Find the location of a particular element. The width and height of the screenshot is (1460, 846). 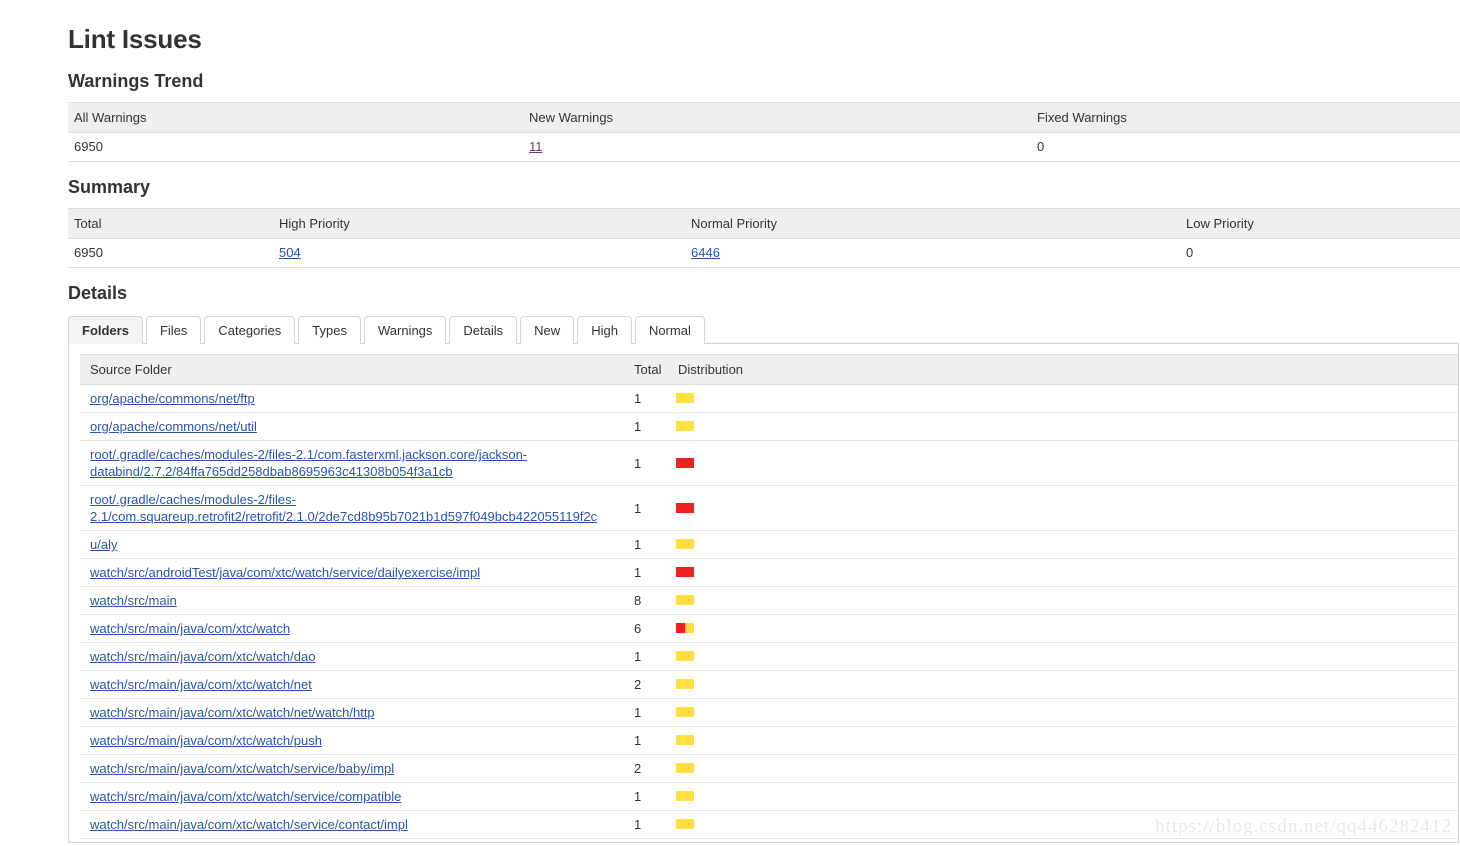

table-header-row: Source Folder Total Distribution is located at coordinates (769, 369).